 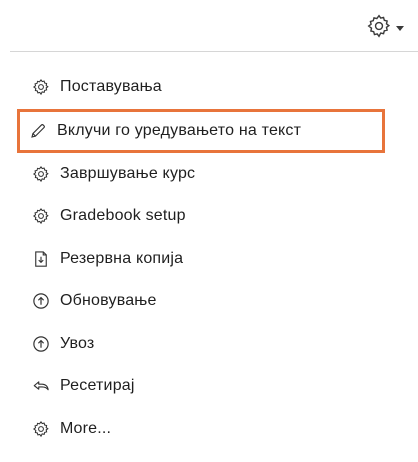 I want to click on menu-item-gradebook-setup: Gradebook setup, so click(x=219, y=216).